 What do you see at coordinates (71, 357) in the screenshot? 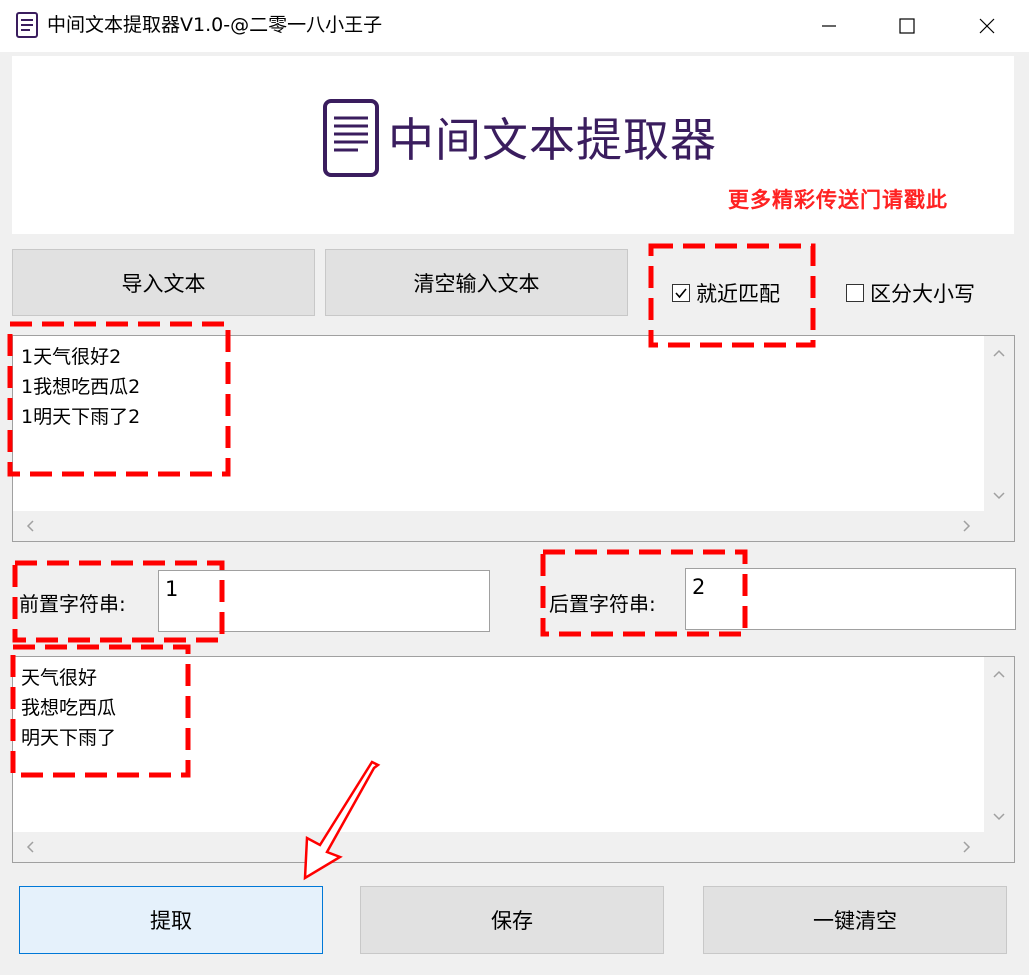
I see `input-line: 1天气很好2` at bounding box center [71, 357].